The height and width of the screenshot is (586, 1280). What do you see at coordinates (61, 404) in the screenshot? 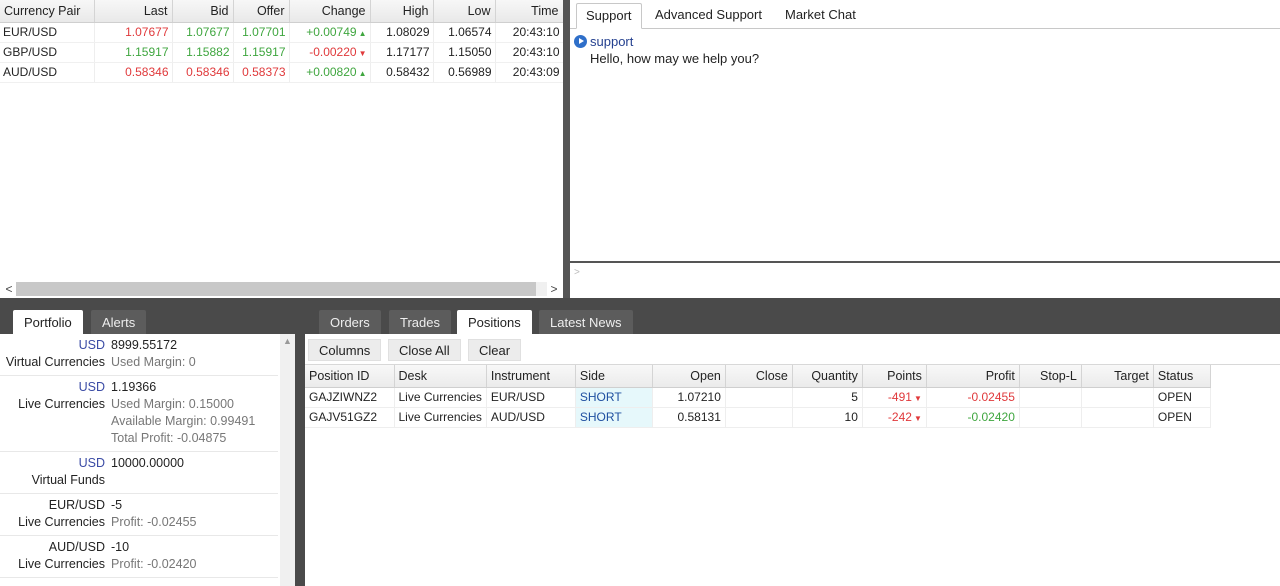
I see `entry-label: Live Currencies` at bounding box center [61, 404].